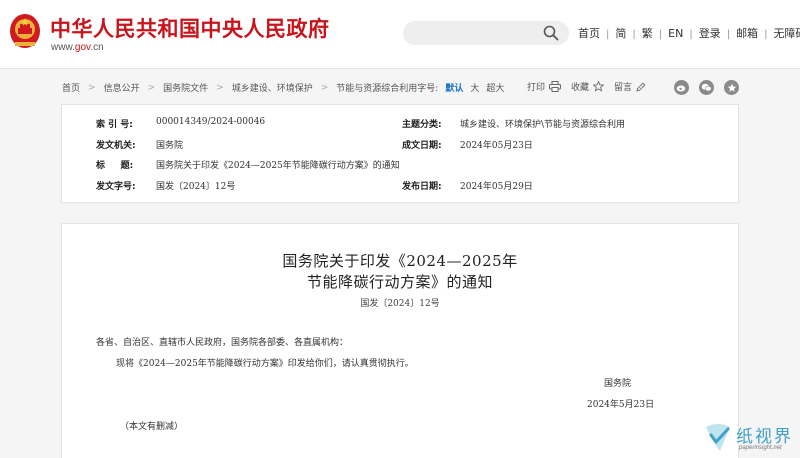 Image resolution: width=800 pixels, height=458 pixels. I want to click on site-url-brand: gov, so click(82, 47).